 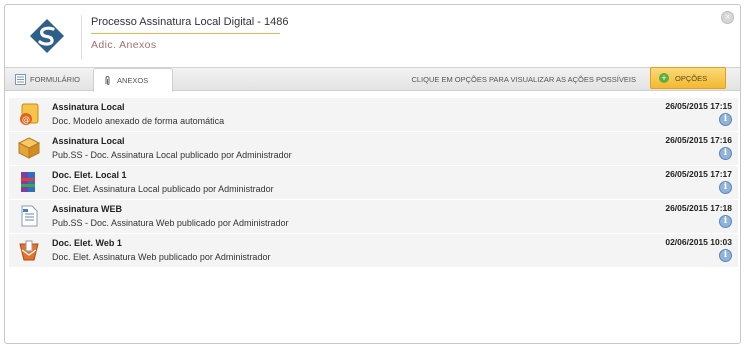 What do you see at coordinates (29, 216) in the screenshot?
I see `text-file-icon` at bounding box center [29, 216].